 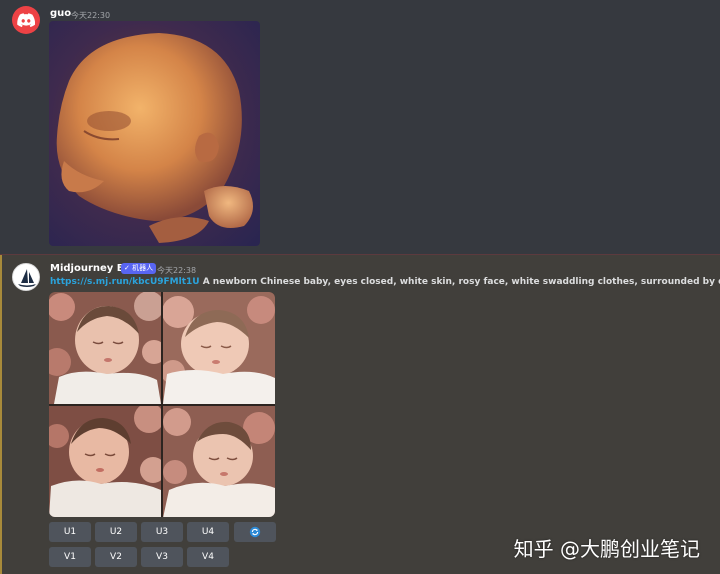 I want to click on reroll-button, so click(x=255, y=532).